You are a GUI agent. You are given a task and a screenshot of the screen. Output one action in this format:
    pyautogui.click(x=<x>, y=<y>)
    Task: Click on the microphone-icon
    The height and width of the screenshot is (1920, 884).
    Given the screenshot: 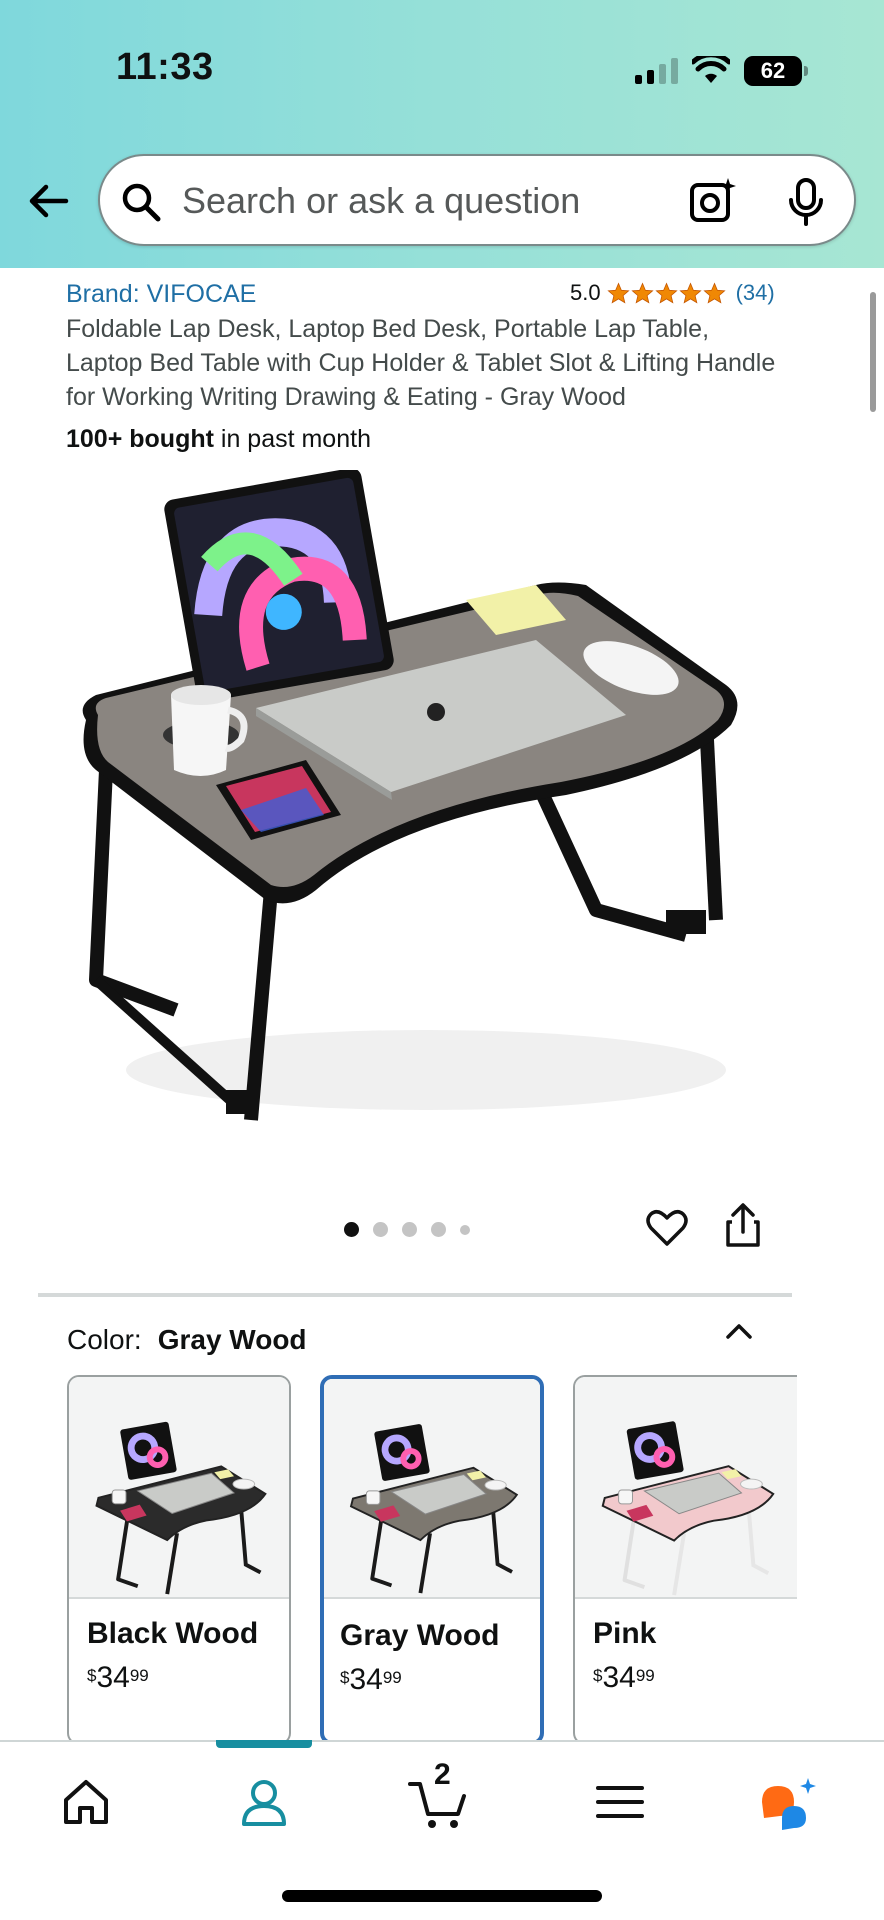 What is the action you would take?
    pyautogui.click(x=806, y=202)
    